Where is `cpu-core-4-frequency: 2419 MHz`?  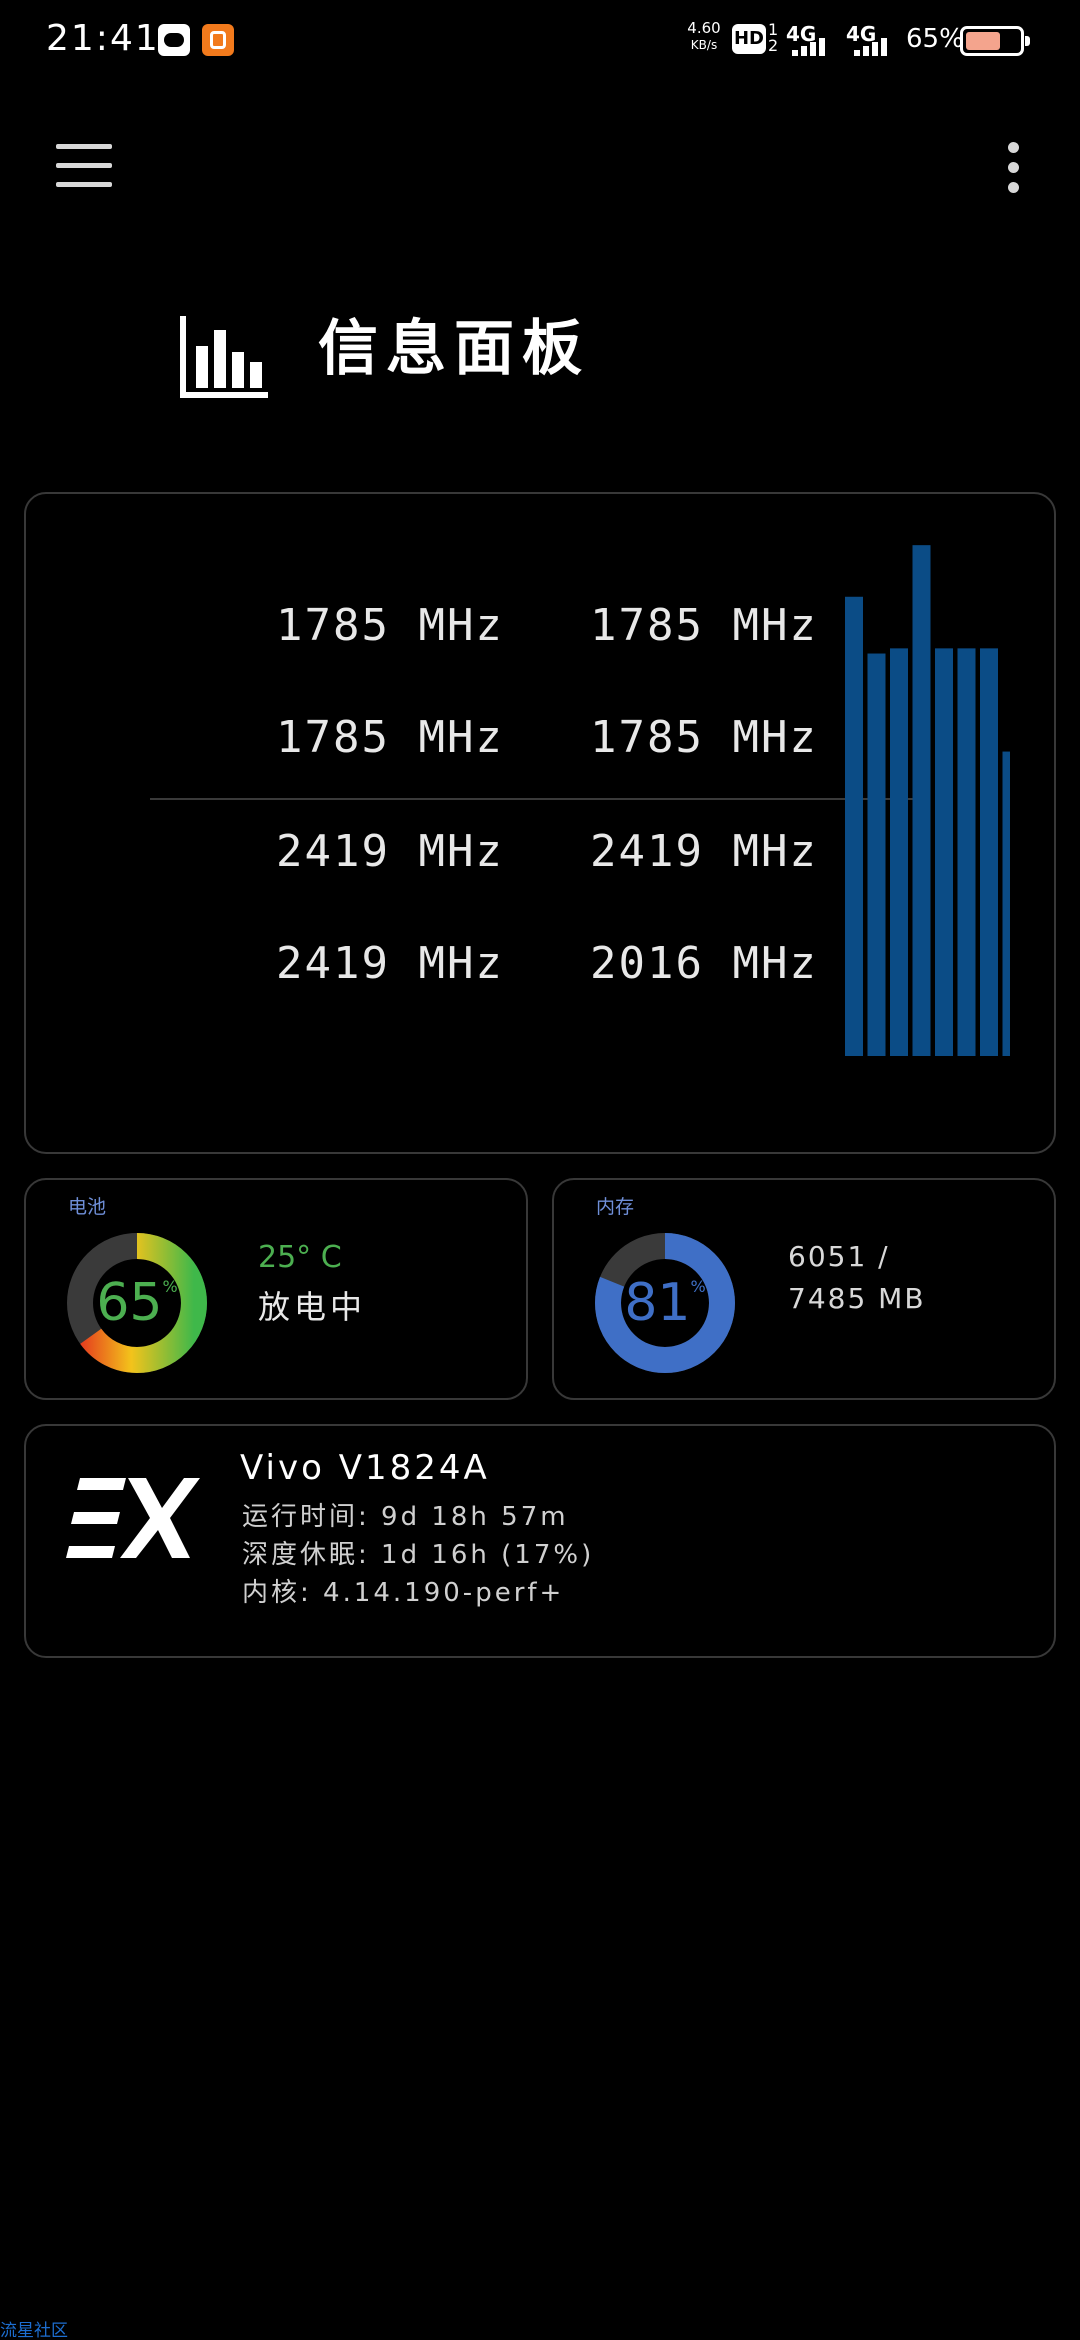
cpu-core-4-frequency: 2419 MHz is located at coordinates (390, 851).